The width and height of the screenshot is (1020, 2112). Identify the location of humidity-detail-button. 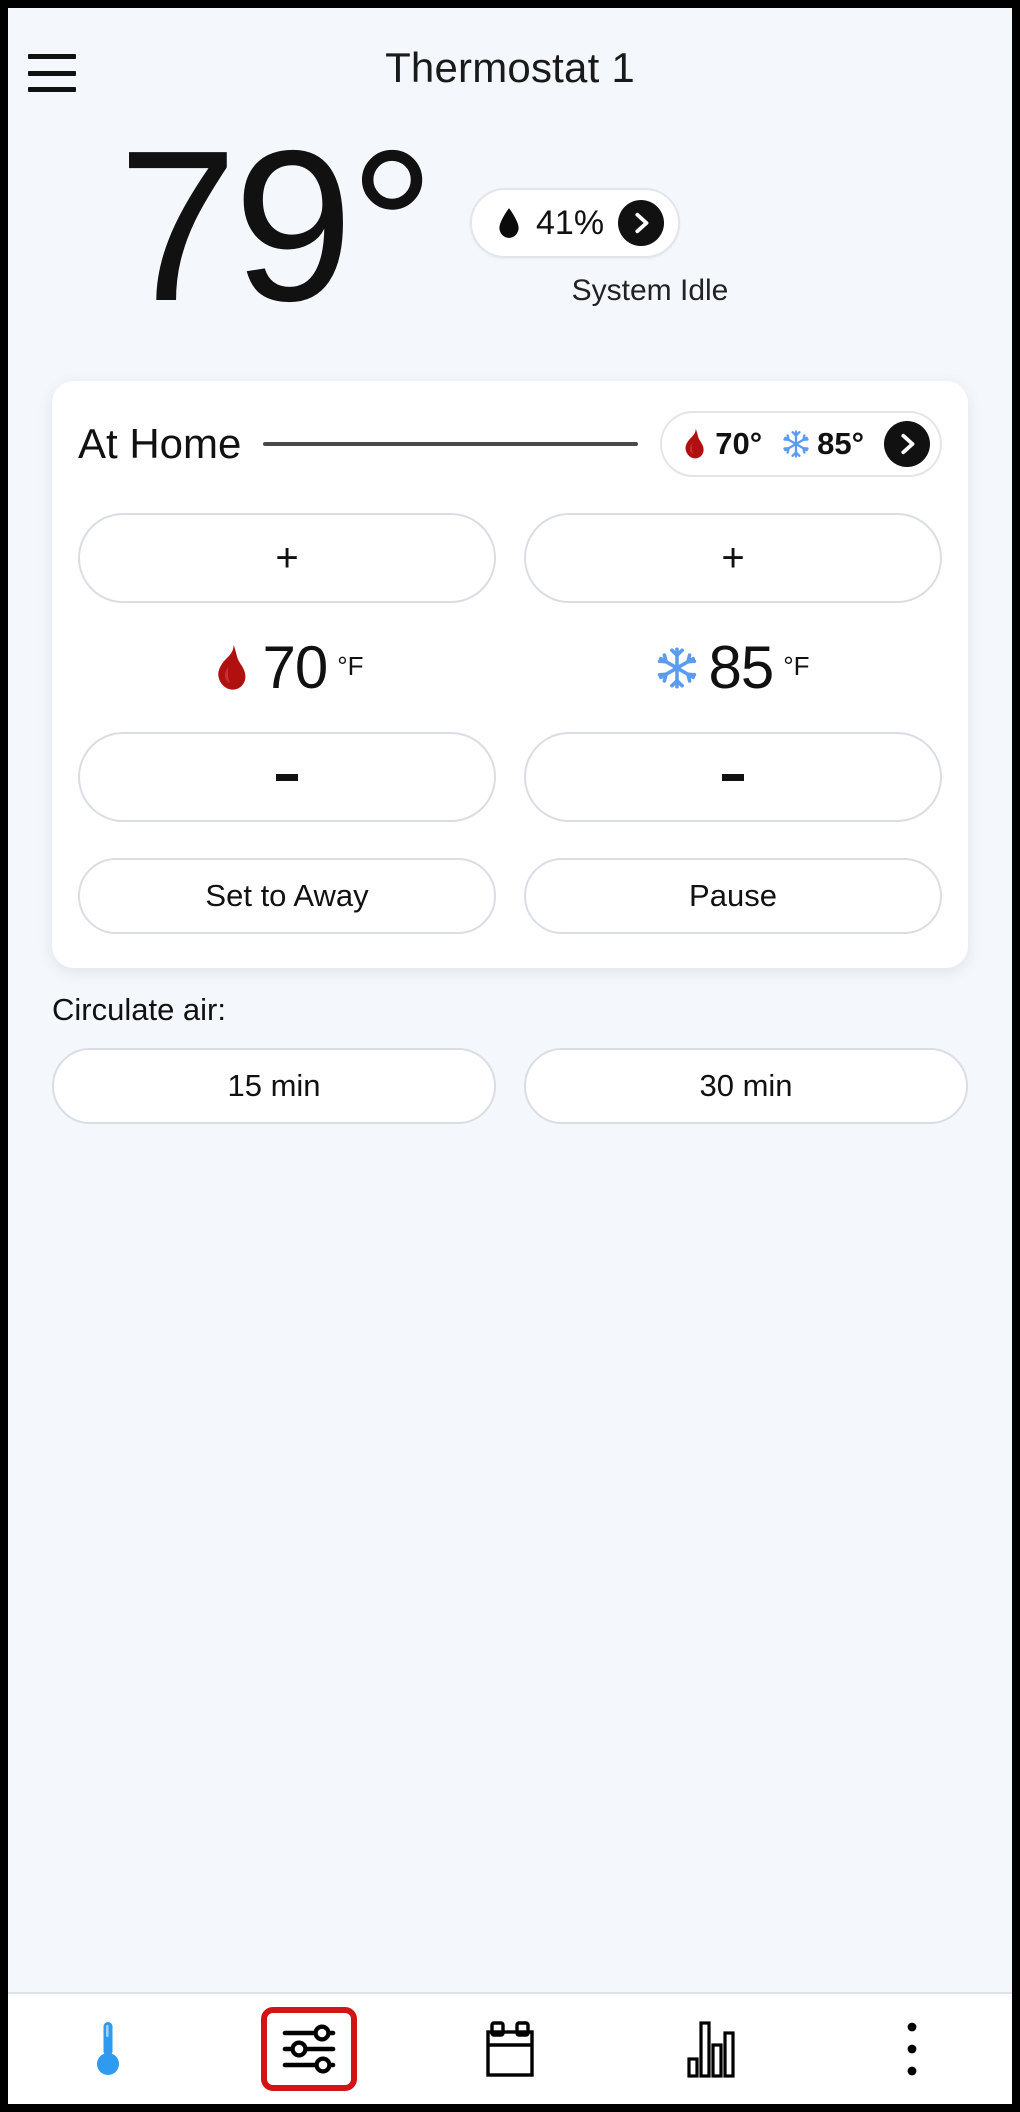
(641, 223).